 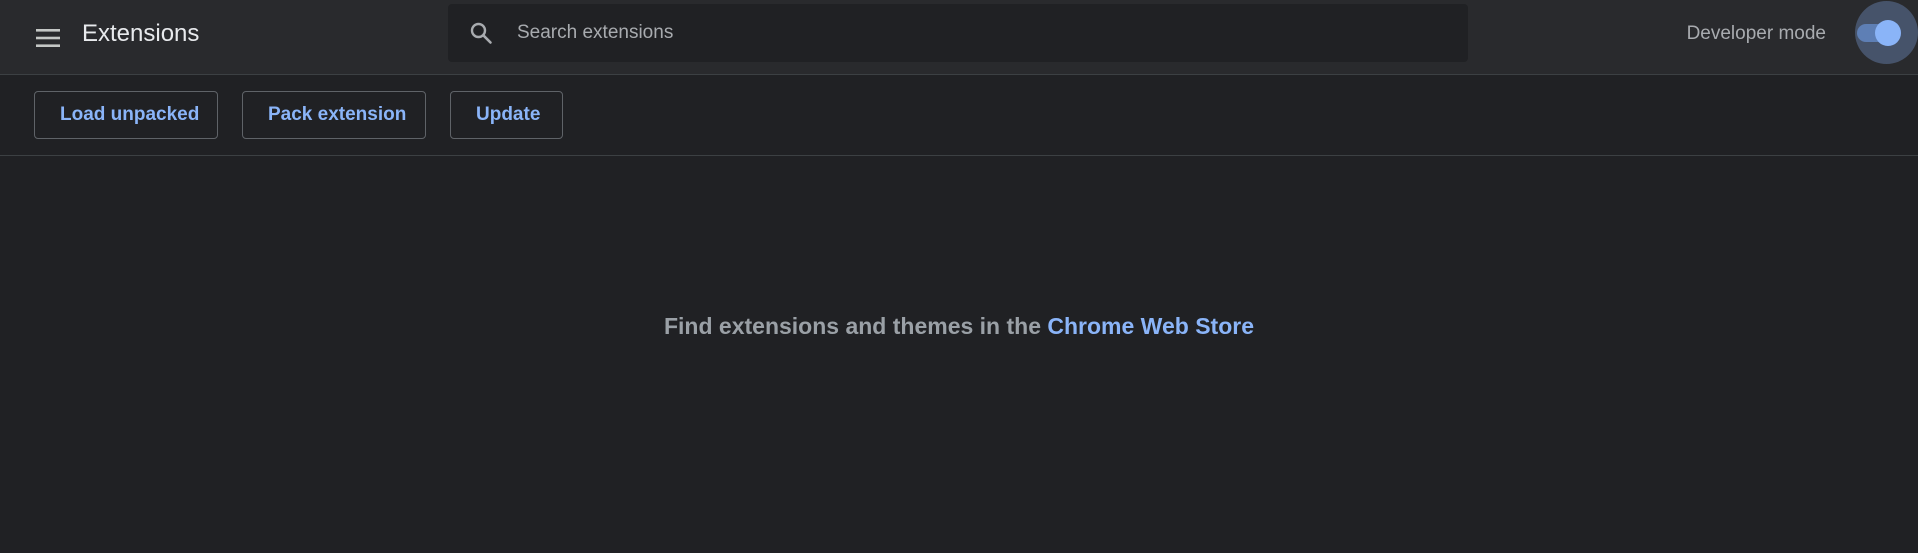 What do you see at coordinates (1150, 326) in the screenshot?
I see `chrome-web-store-link: Chrome Web Store` at bounding box center [1150, 326].